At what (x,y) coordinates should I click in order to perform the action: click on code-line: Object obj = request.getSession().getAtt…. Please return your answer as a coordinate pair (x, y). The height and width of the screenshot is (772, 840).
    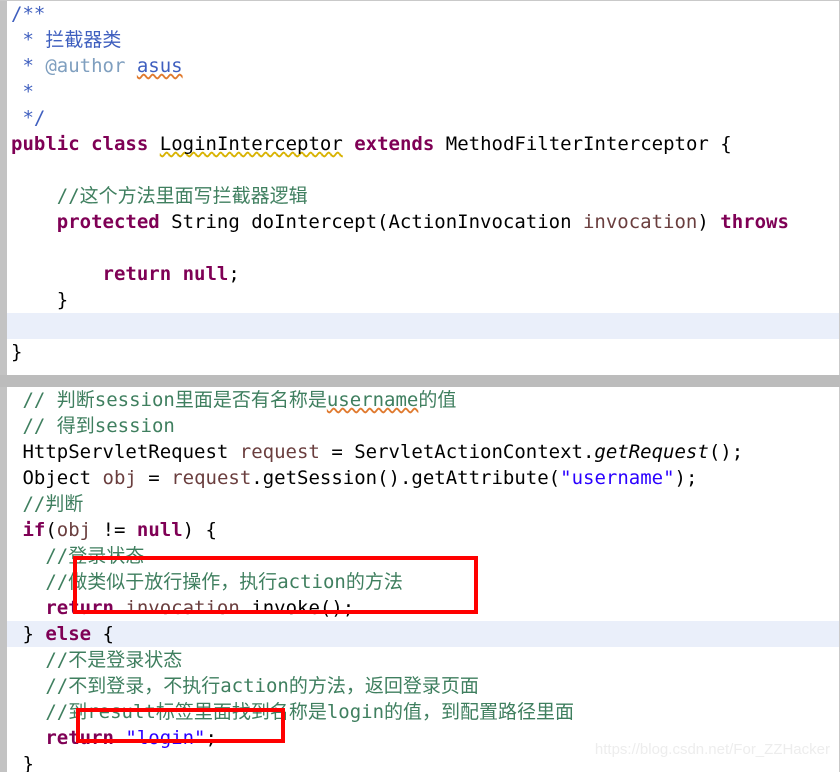
    Looking at the image, I should click on (423, 478).